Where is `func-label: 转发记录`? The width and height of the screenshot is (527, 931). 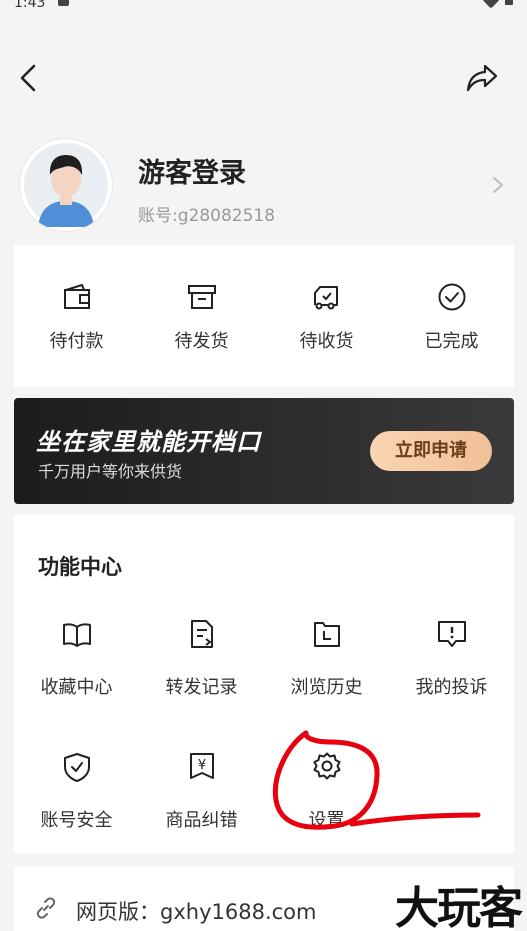
func-label: 转发记录 is located at coordinates (201, 687).